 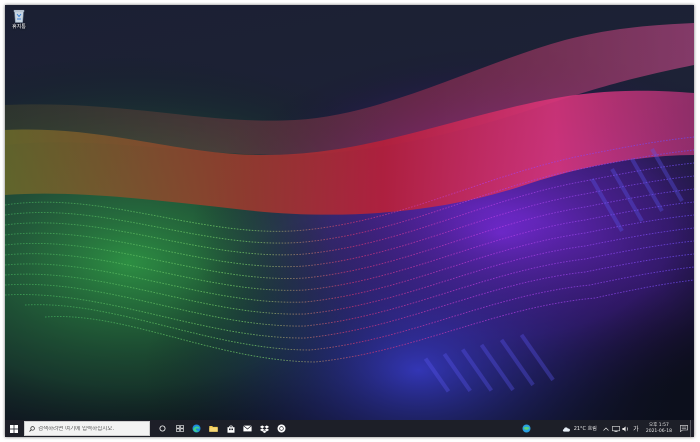 I want to click on taskbar-edge-button, so click(x=196, y=428).